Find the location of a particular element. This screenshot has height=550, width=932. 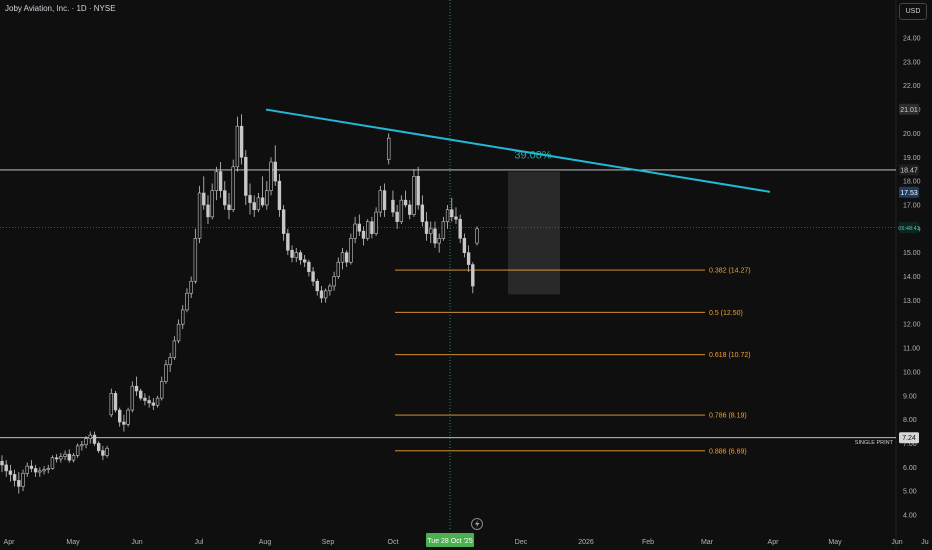

y-tick-label: 11.00 is located at coordinates (911, 349).